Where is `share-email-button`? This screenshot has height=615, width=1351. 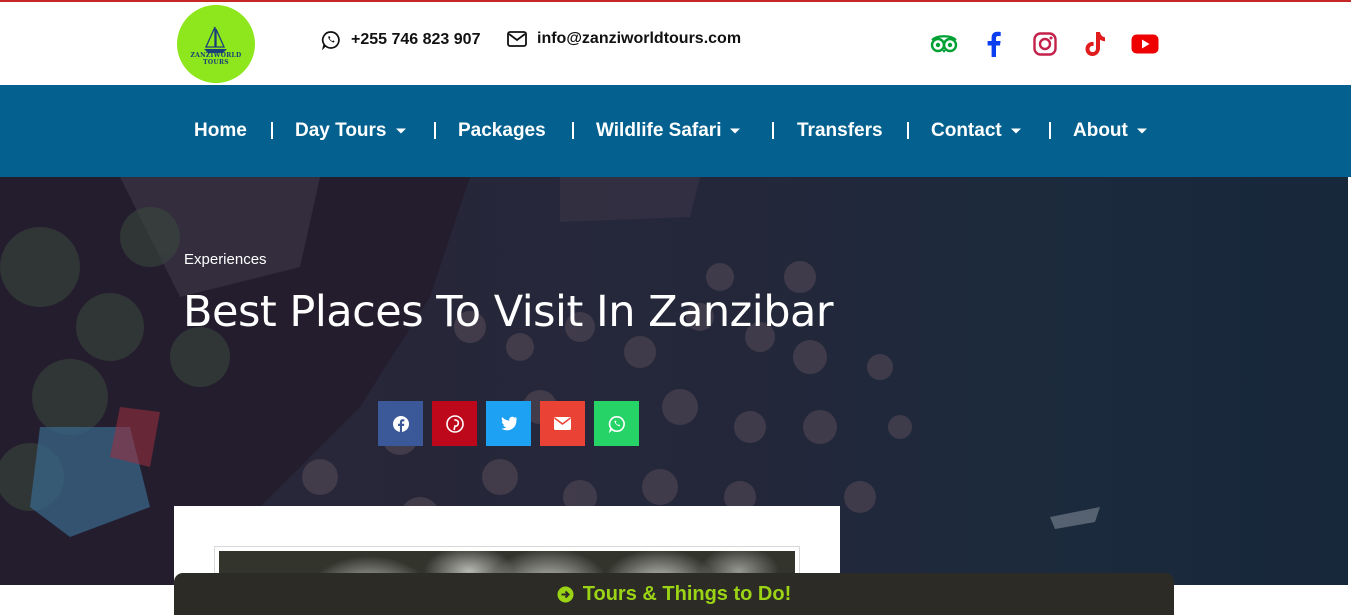
share-email-button is located at coordinates (562, 423).